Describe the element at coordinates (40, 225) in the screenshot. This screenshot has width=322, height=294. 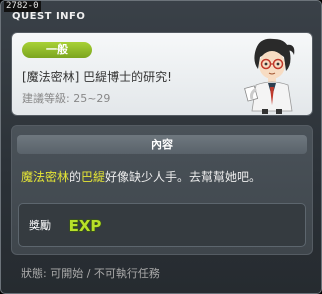
I see `reward-label: 獎勵` at that location.